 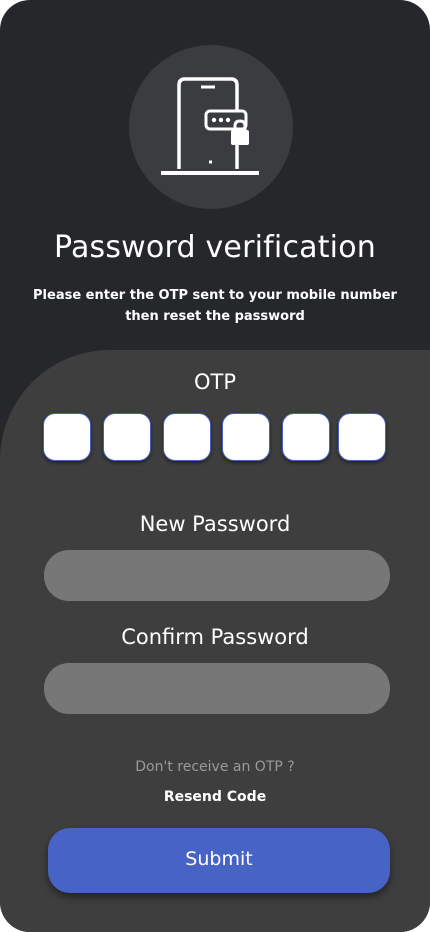 What do you see at coordinates (217, 575) in the screenshot?
I see `new-password-input` at bounding box center [217, 575].